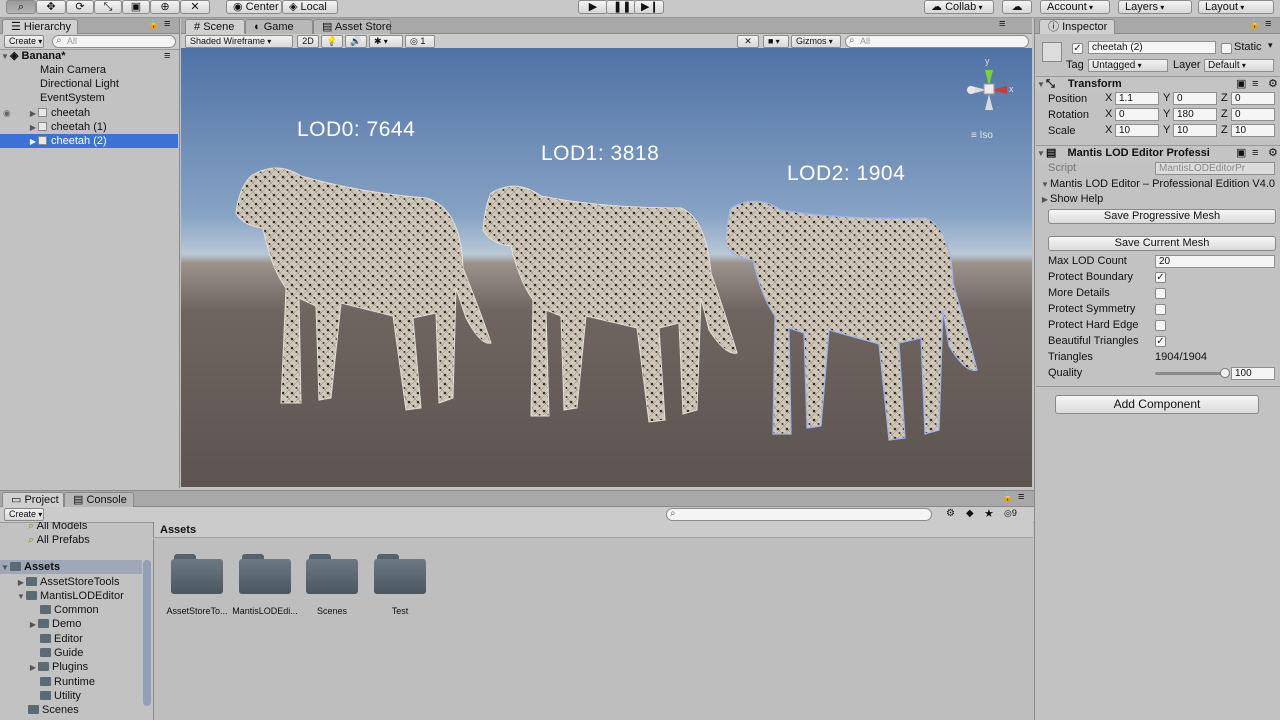  What do you see at coordinates (254, 7) in the screenshot?
I see `pivot-center-button: ◉ Center` at bounding box center [254, 7].